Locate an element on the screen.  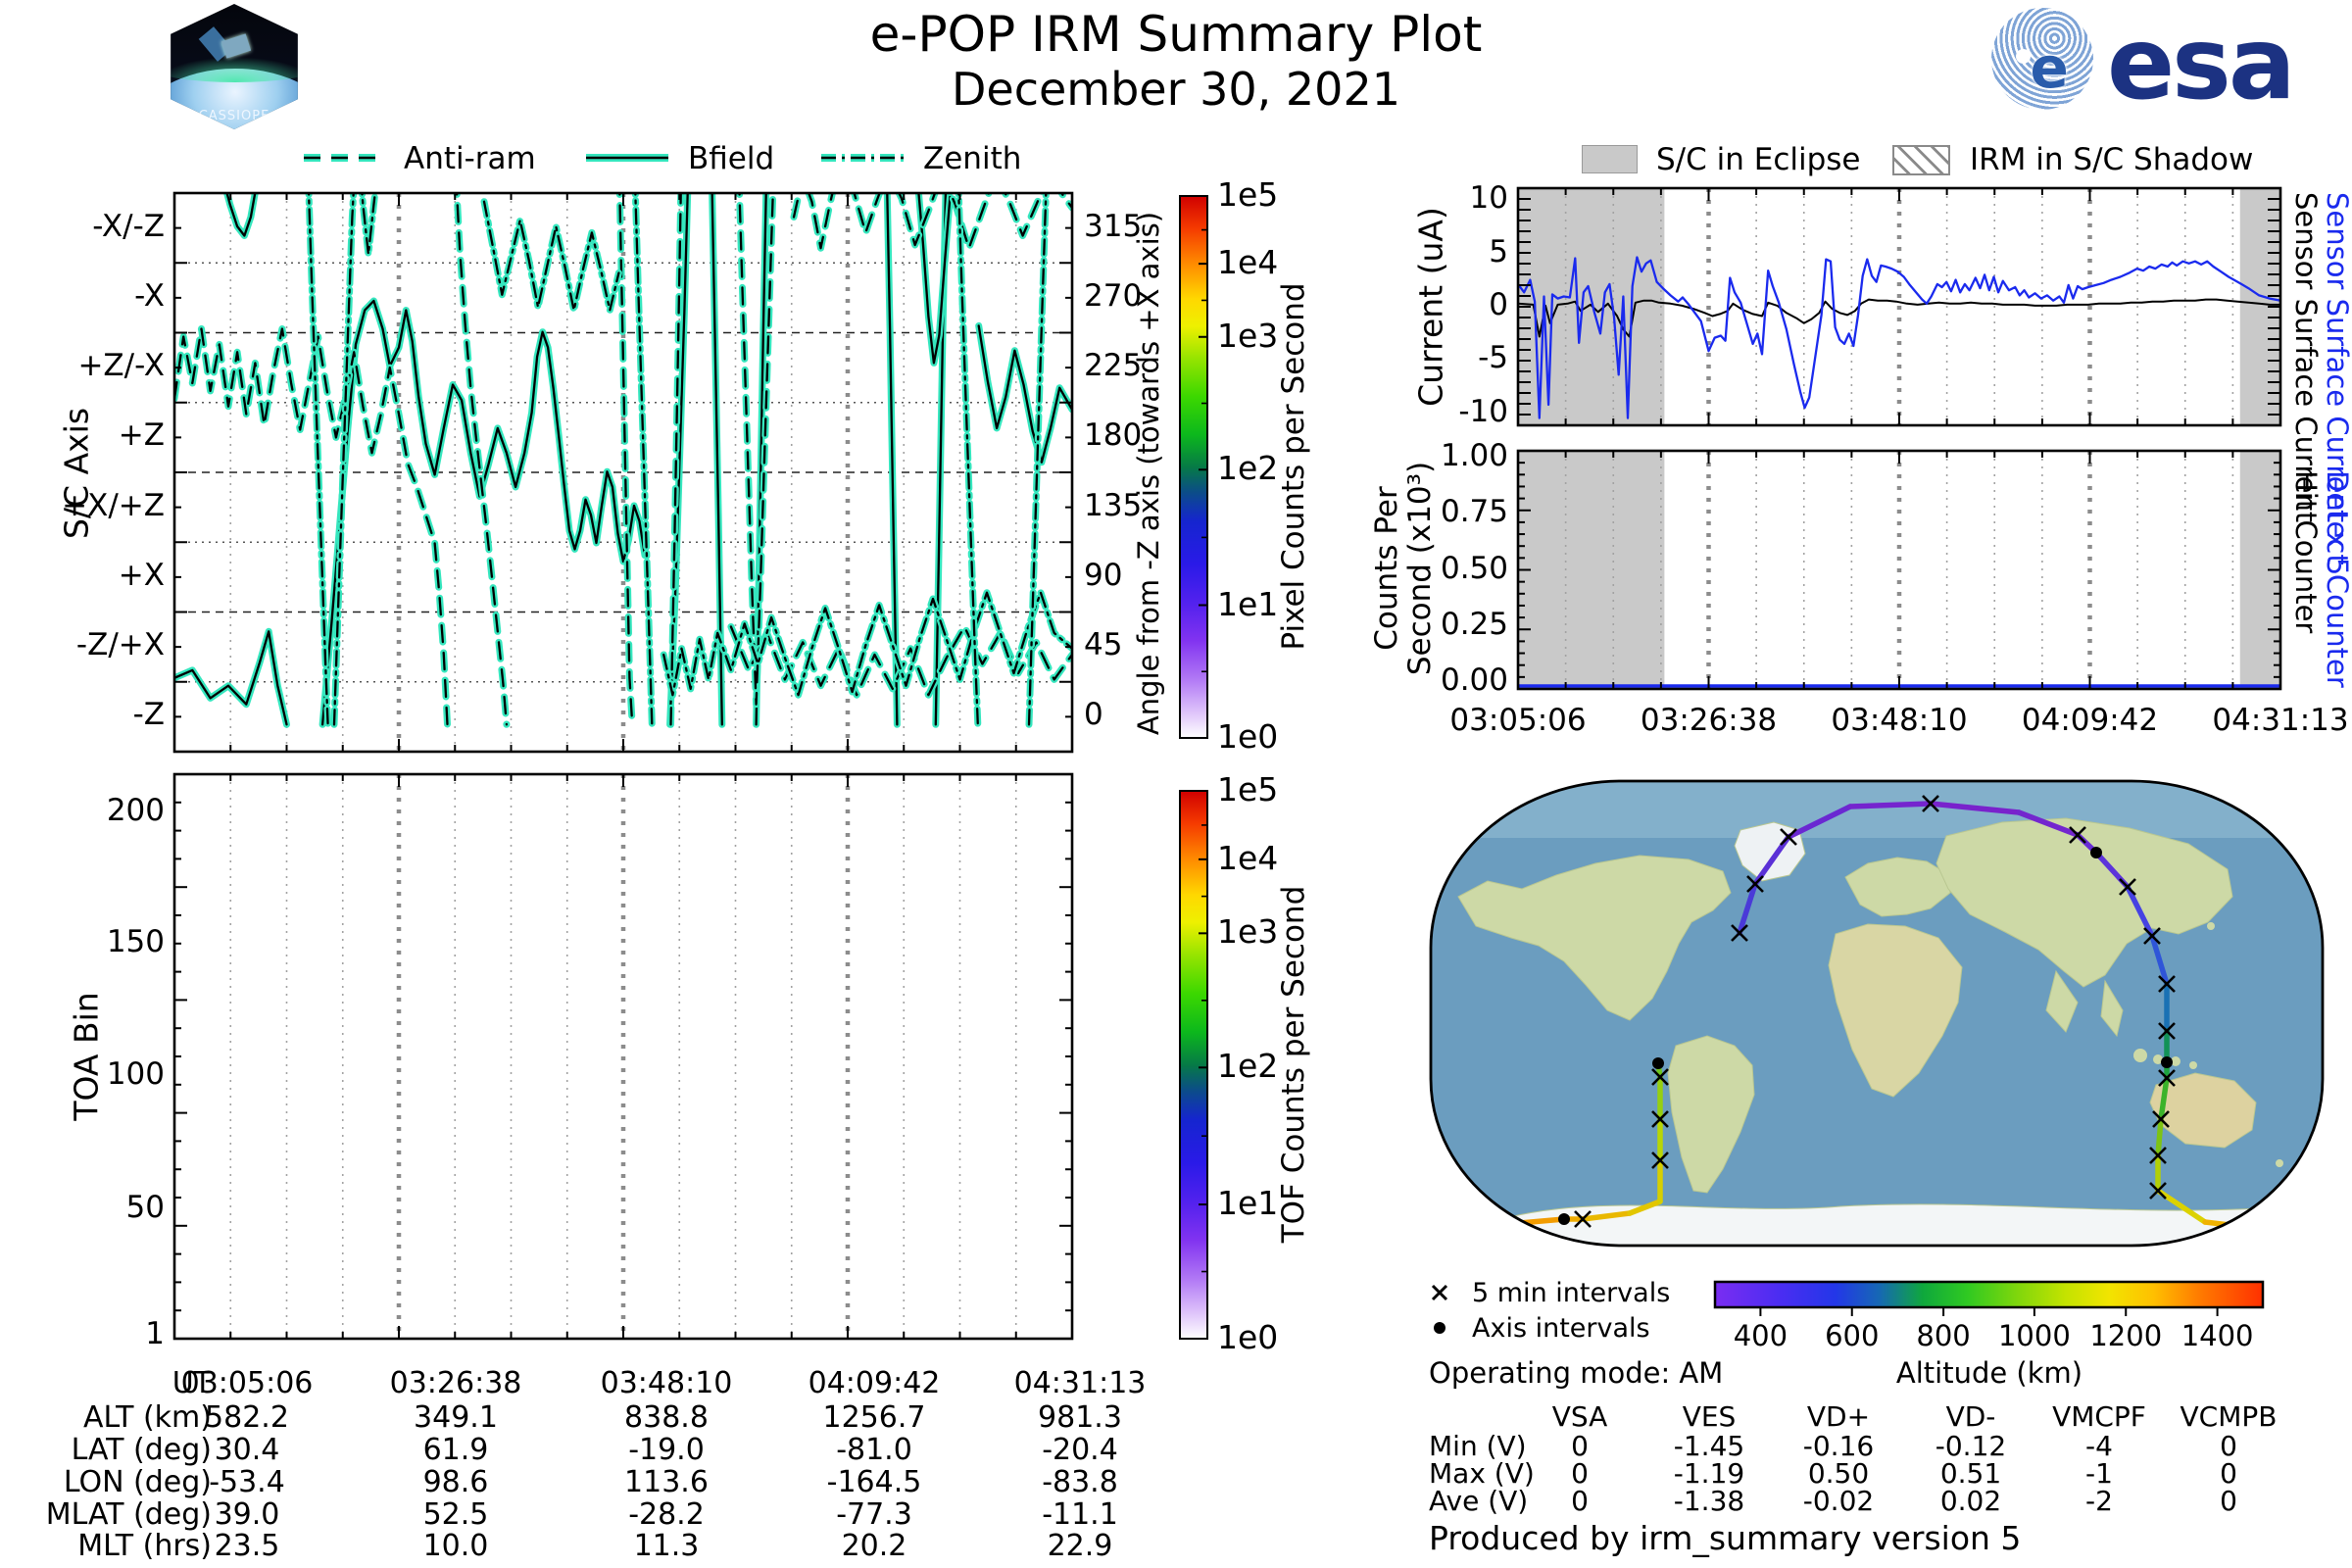
voltage-col-header: VCMPB is located at coordinates (2229, 1416).